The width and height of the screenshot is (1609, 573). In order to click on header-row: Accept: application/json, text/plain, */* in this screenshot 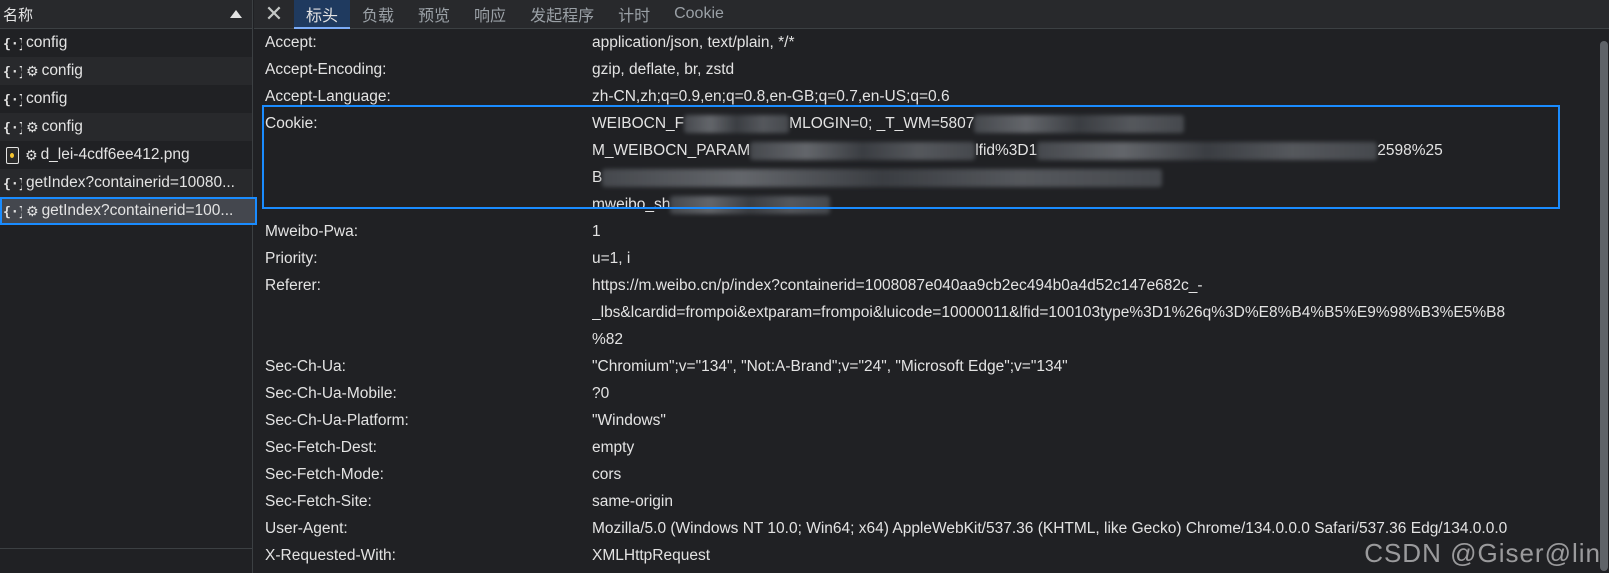, I will do `click(931, 42)`.